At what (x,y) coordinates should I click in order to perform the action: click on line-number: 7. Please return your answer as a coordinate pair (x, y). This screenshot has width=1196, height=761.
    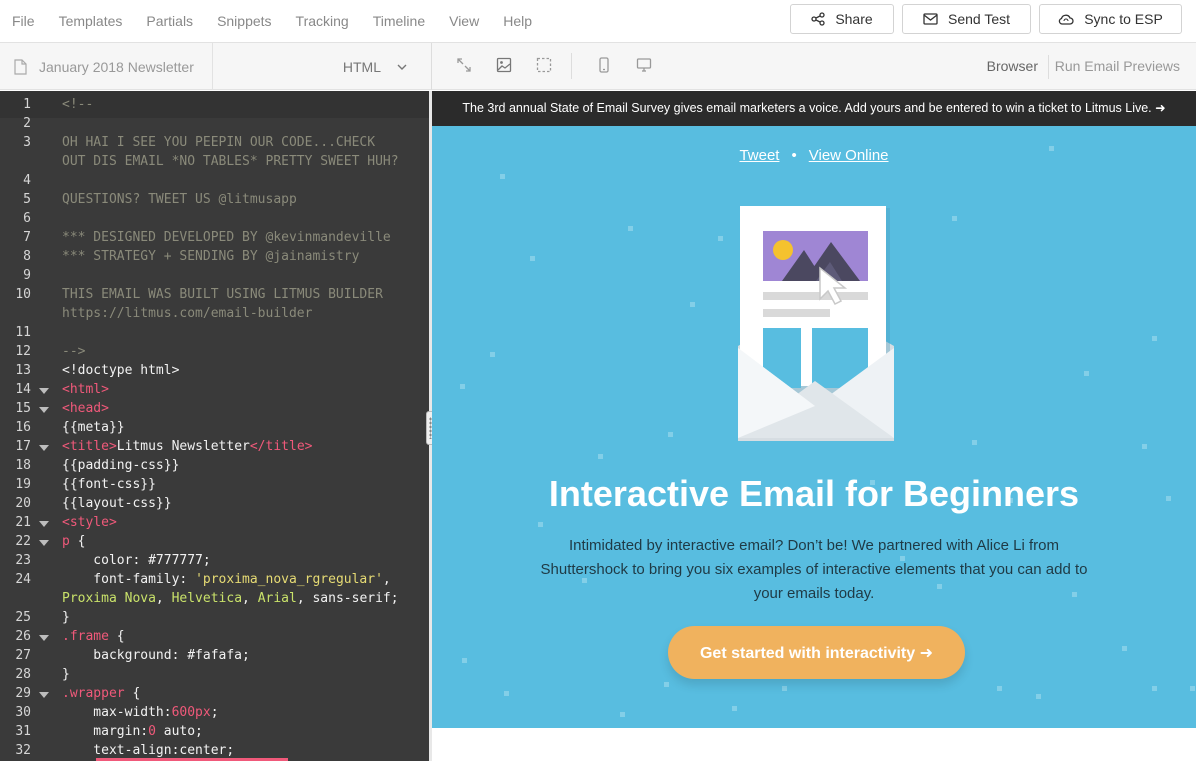
    Looking at the image, I should click on (27, 237).